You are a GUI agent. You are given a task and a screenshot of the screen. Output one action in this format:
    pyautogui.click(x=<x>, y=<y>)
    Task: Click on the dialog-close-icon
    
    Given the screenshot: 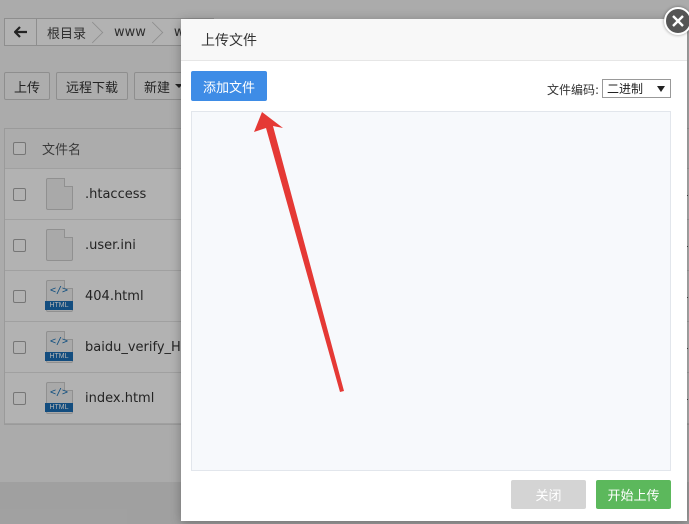 What is the action you would take?
    pyautogui.click(x=676, y=21)
    